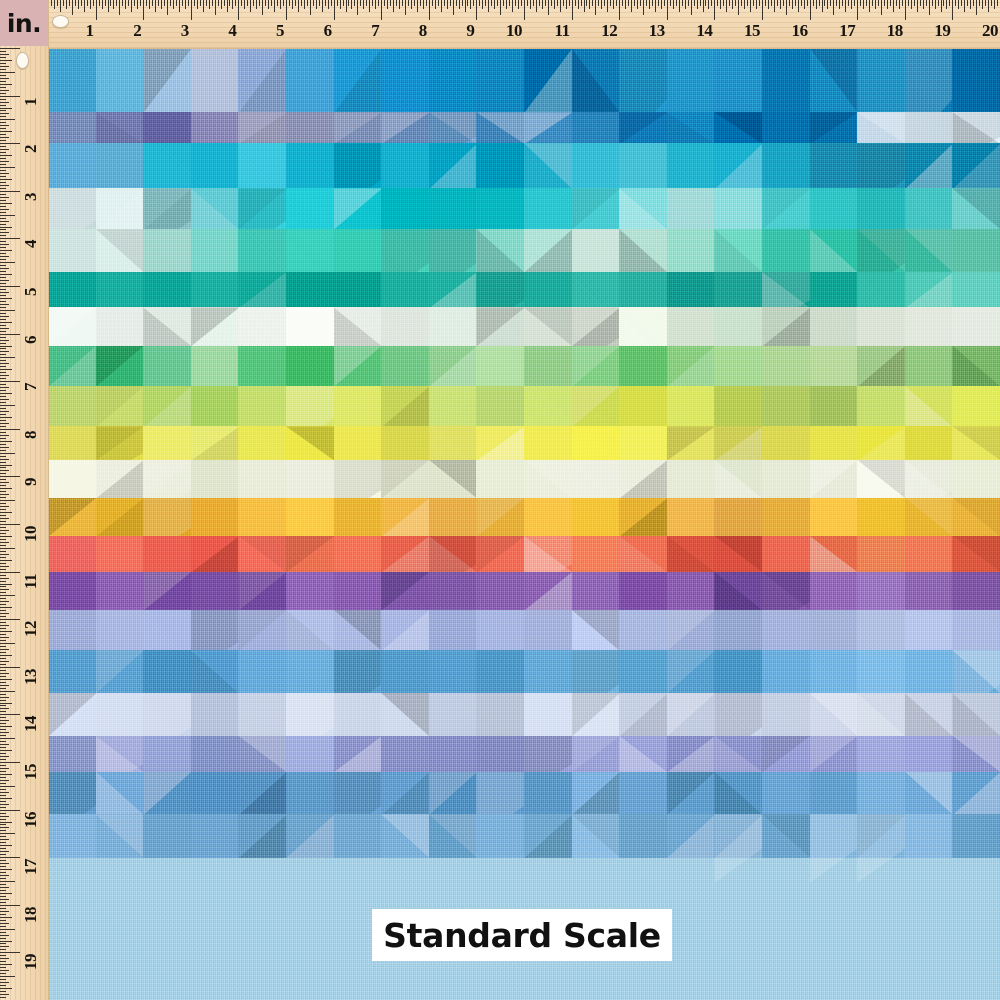 Image resolution: width=1000 pixels, height=1000 pixels. What do you see at coordinates (328, 30) in the screenshot?
I see `ruler-number: 6` at bounding box center [328, 30].